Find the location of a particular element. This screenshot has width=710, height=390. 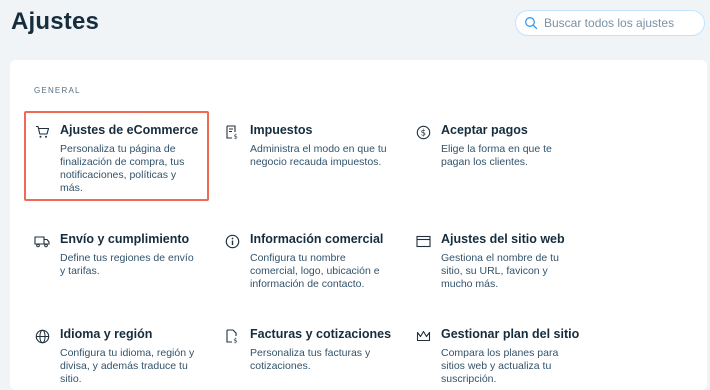

section-label: GENERAL is located at coordinates (57, 90).